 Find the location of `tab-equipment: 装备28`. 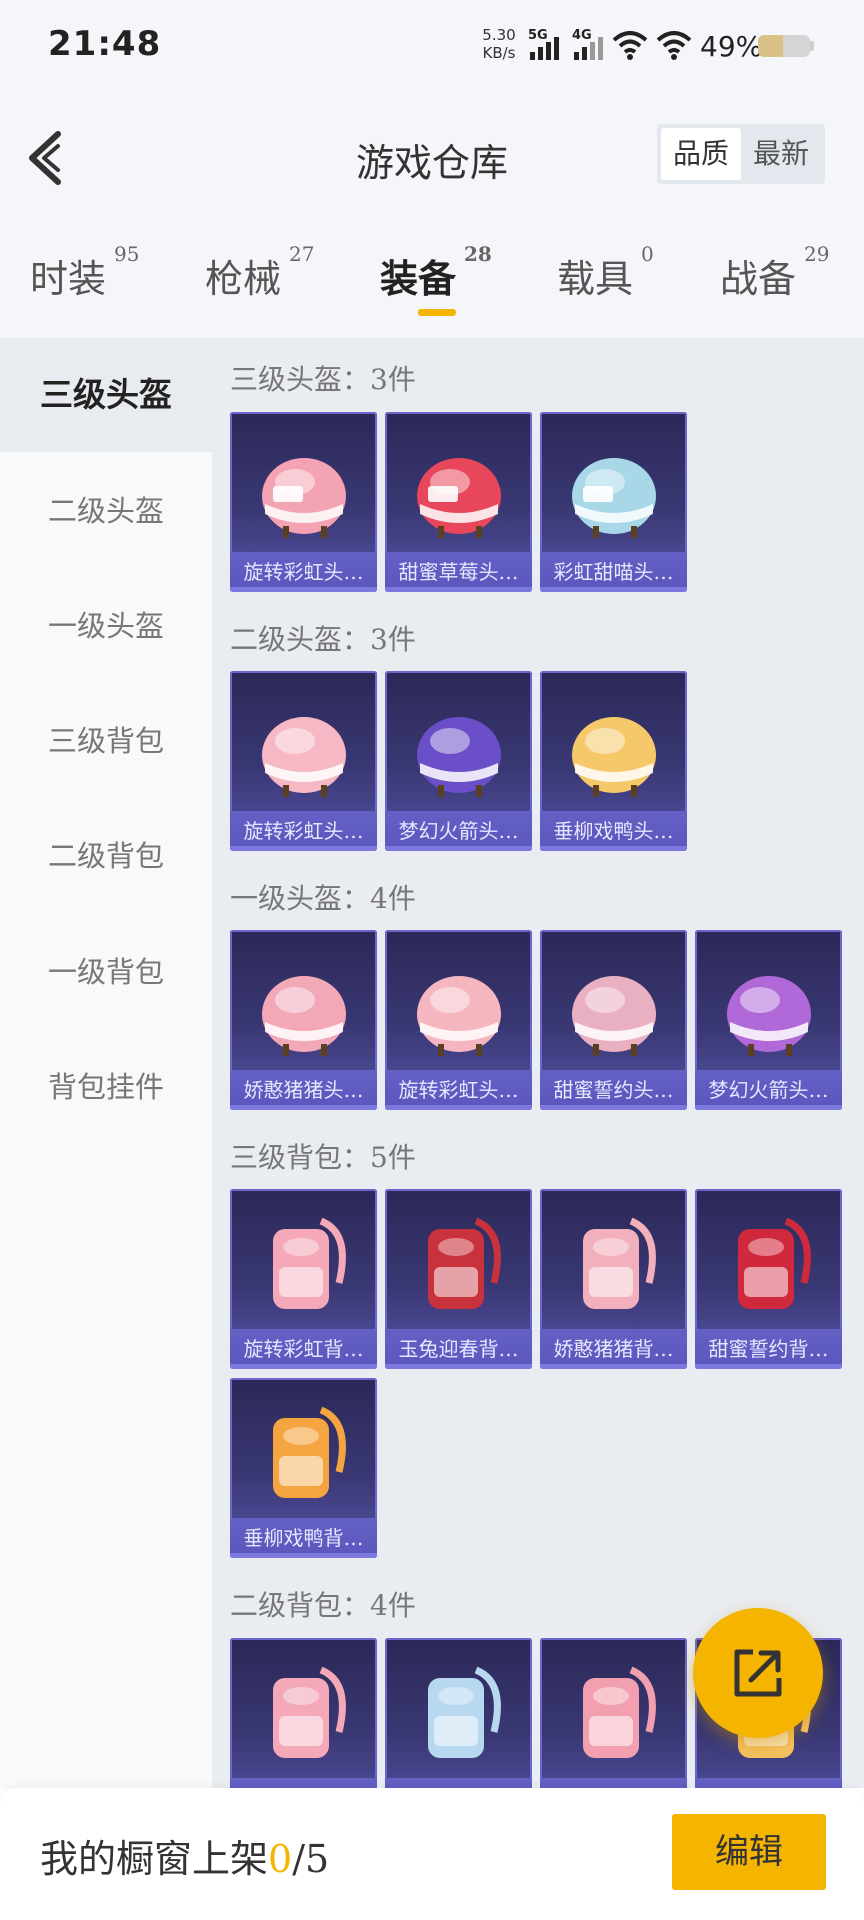

tab-equipment: 装备28 is located at coordinates (436, 272).